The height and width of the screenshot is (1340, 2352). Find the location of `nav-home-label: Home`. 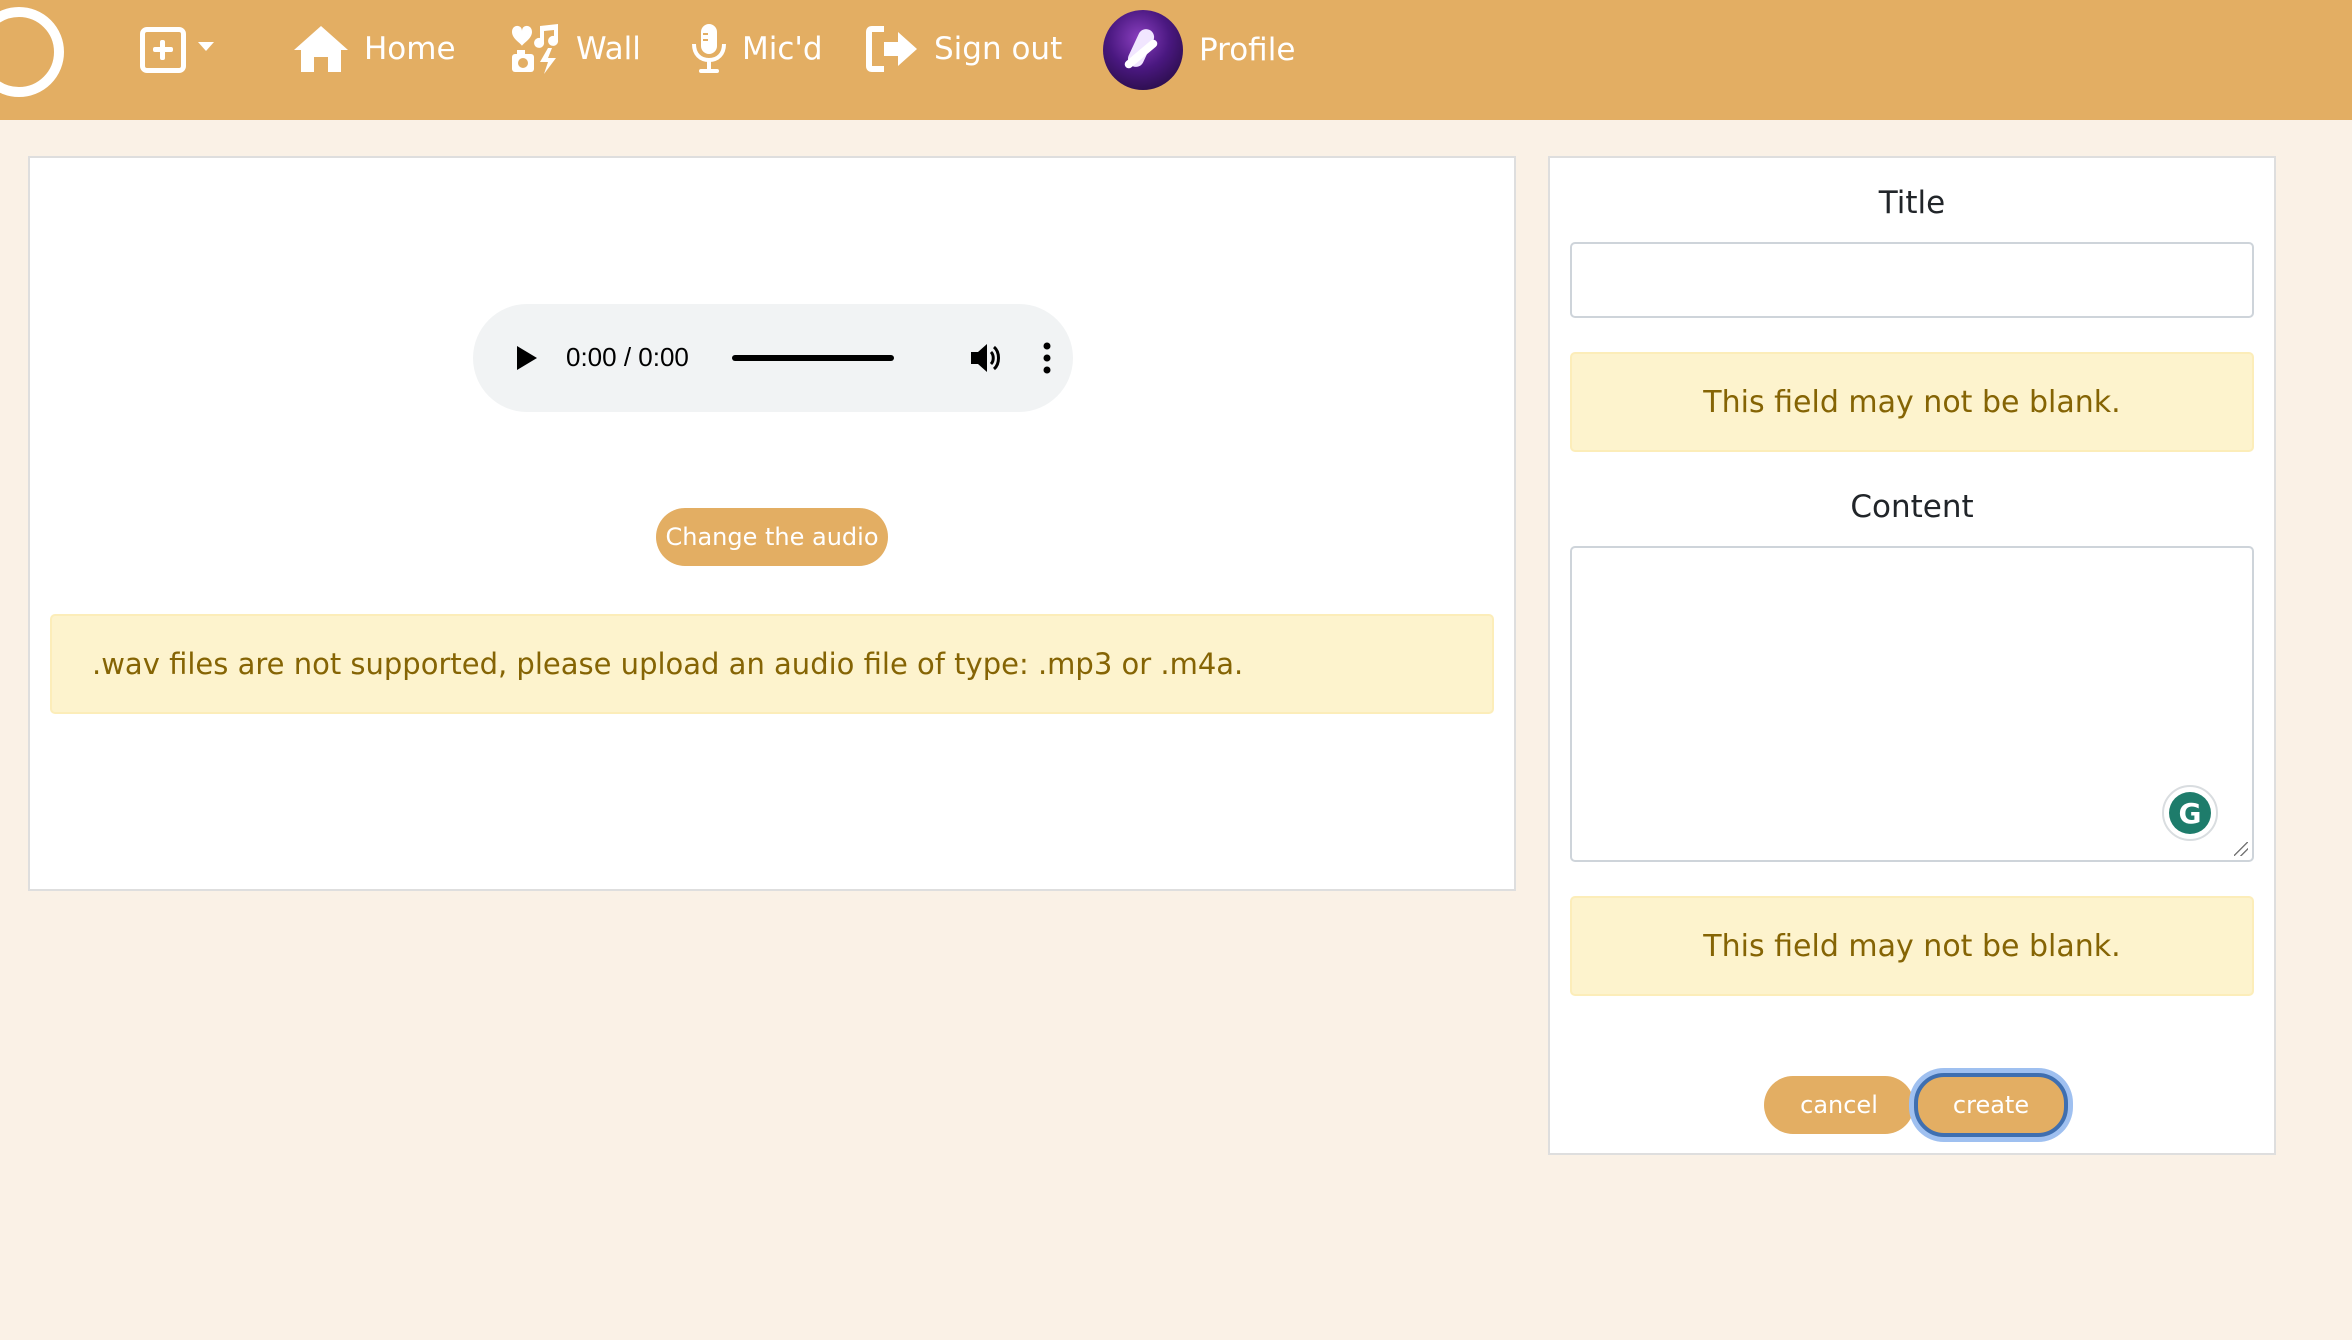

nav-home-label: Home is located at coordinates (410, 49).